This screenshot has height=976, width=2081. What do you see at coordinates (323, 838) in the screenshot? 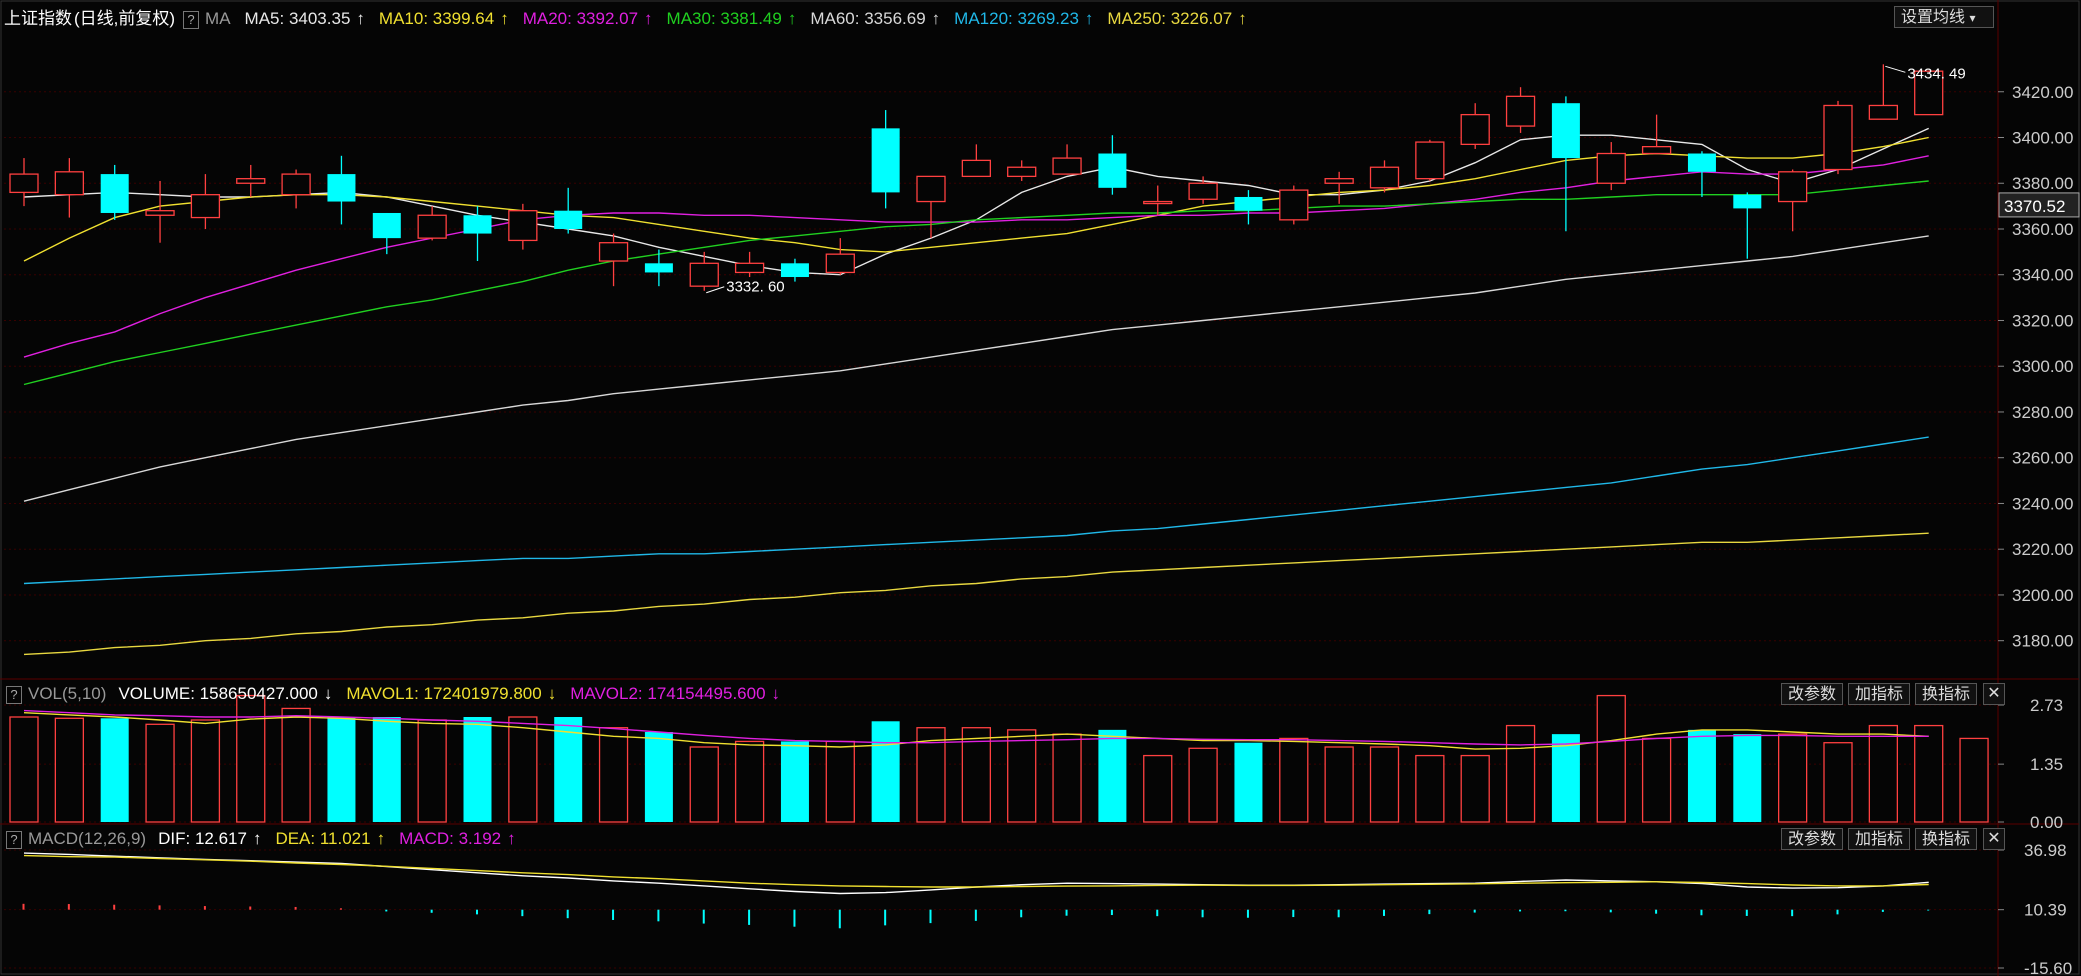
I see `macd-value: DEA: 11.021` at bounding box center [323, 838].